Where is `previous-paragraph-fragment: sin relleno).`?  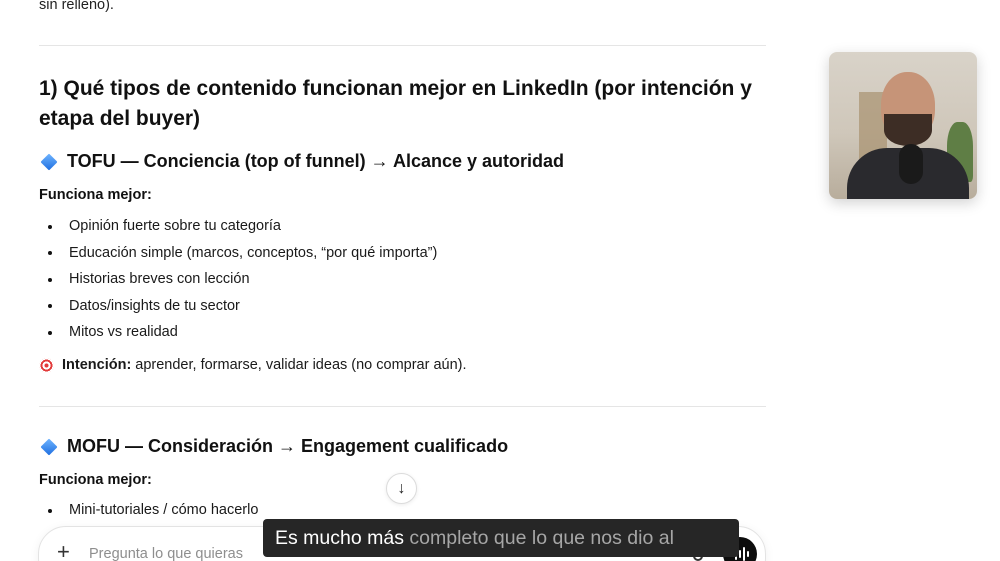
previous-paragraph-fragment: sin relleno). is located at coordinates (76, 6).